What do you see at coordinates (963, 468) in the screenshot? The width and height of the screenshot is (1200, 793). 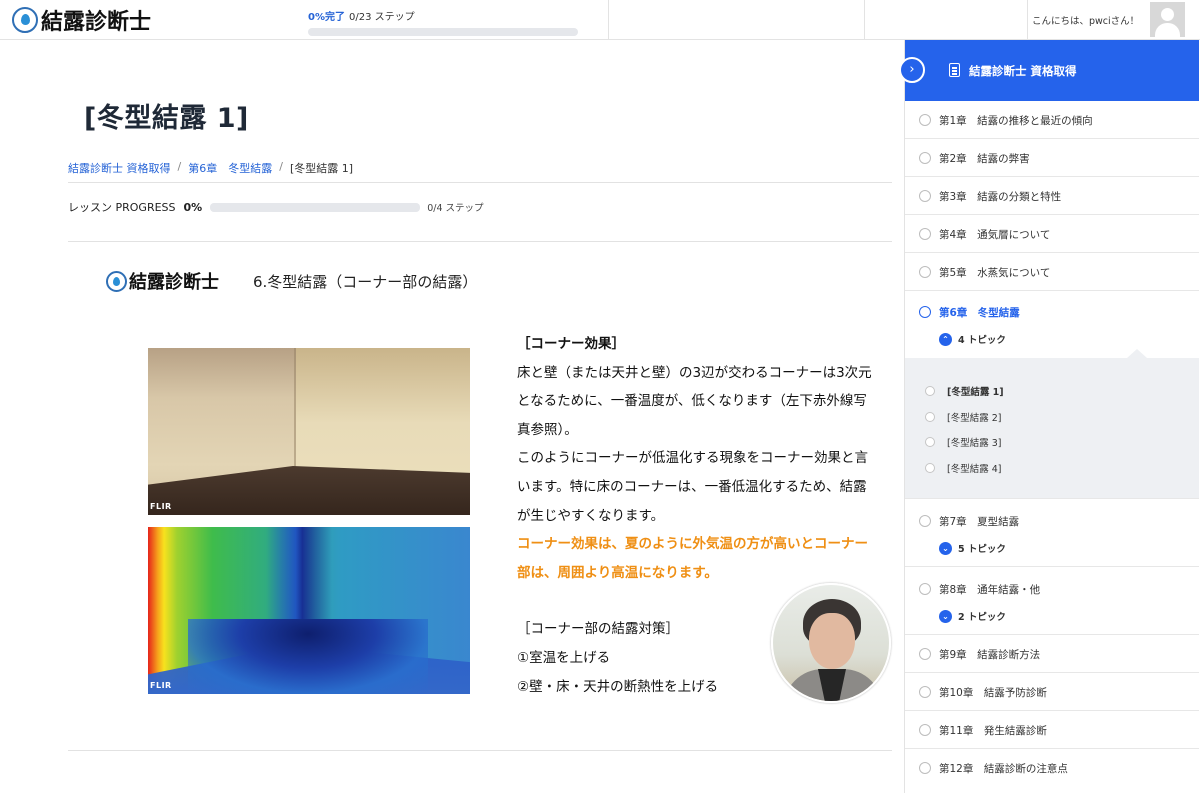 I see `topic-item-4: [冬型結露 4]` at bounding box center [963, 468].